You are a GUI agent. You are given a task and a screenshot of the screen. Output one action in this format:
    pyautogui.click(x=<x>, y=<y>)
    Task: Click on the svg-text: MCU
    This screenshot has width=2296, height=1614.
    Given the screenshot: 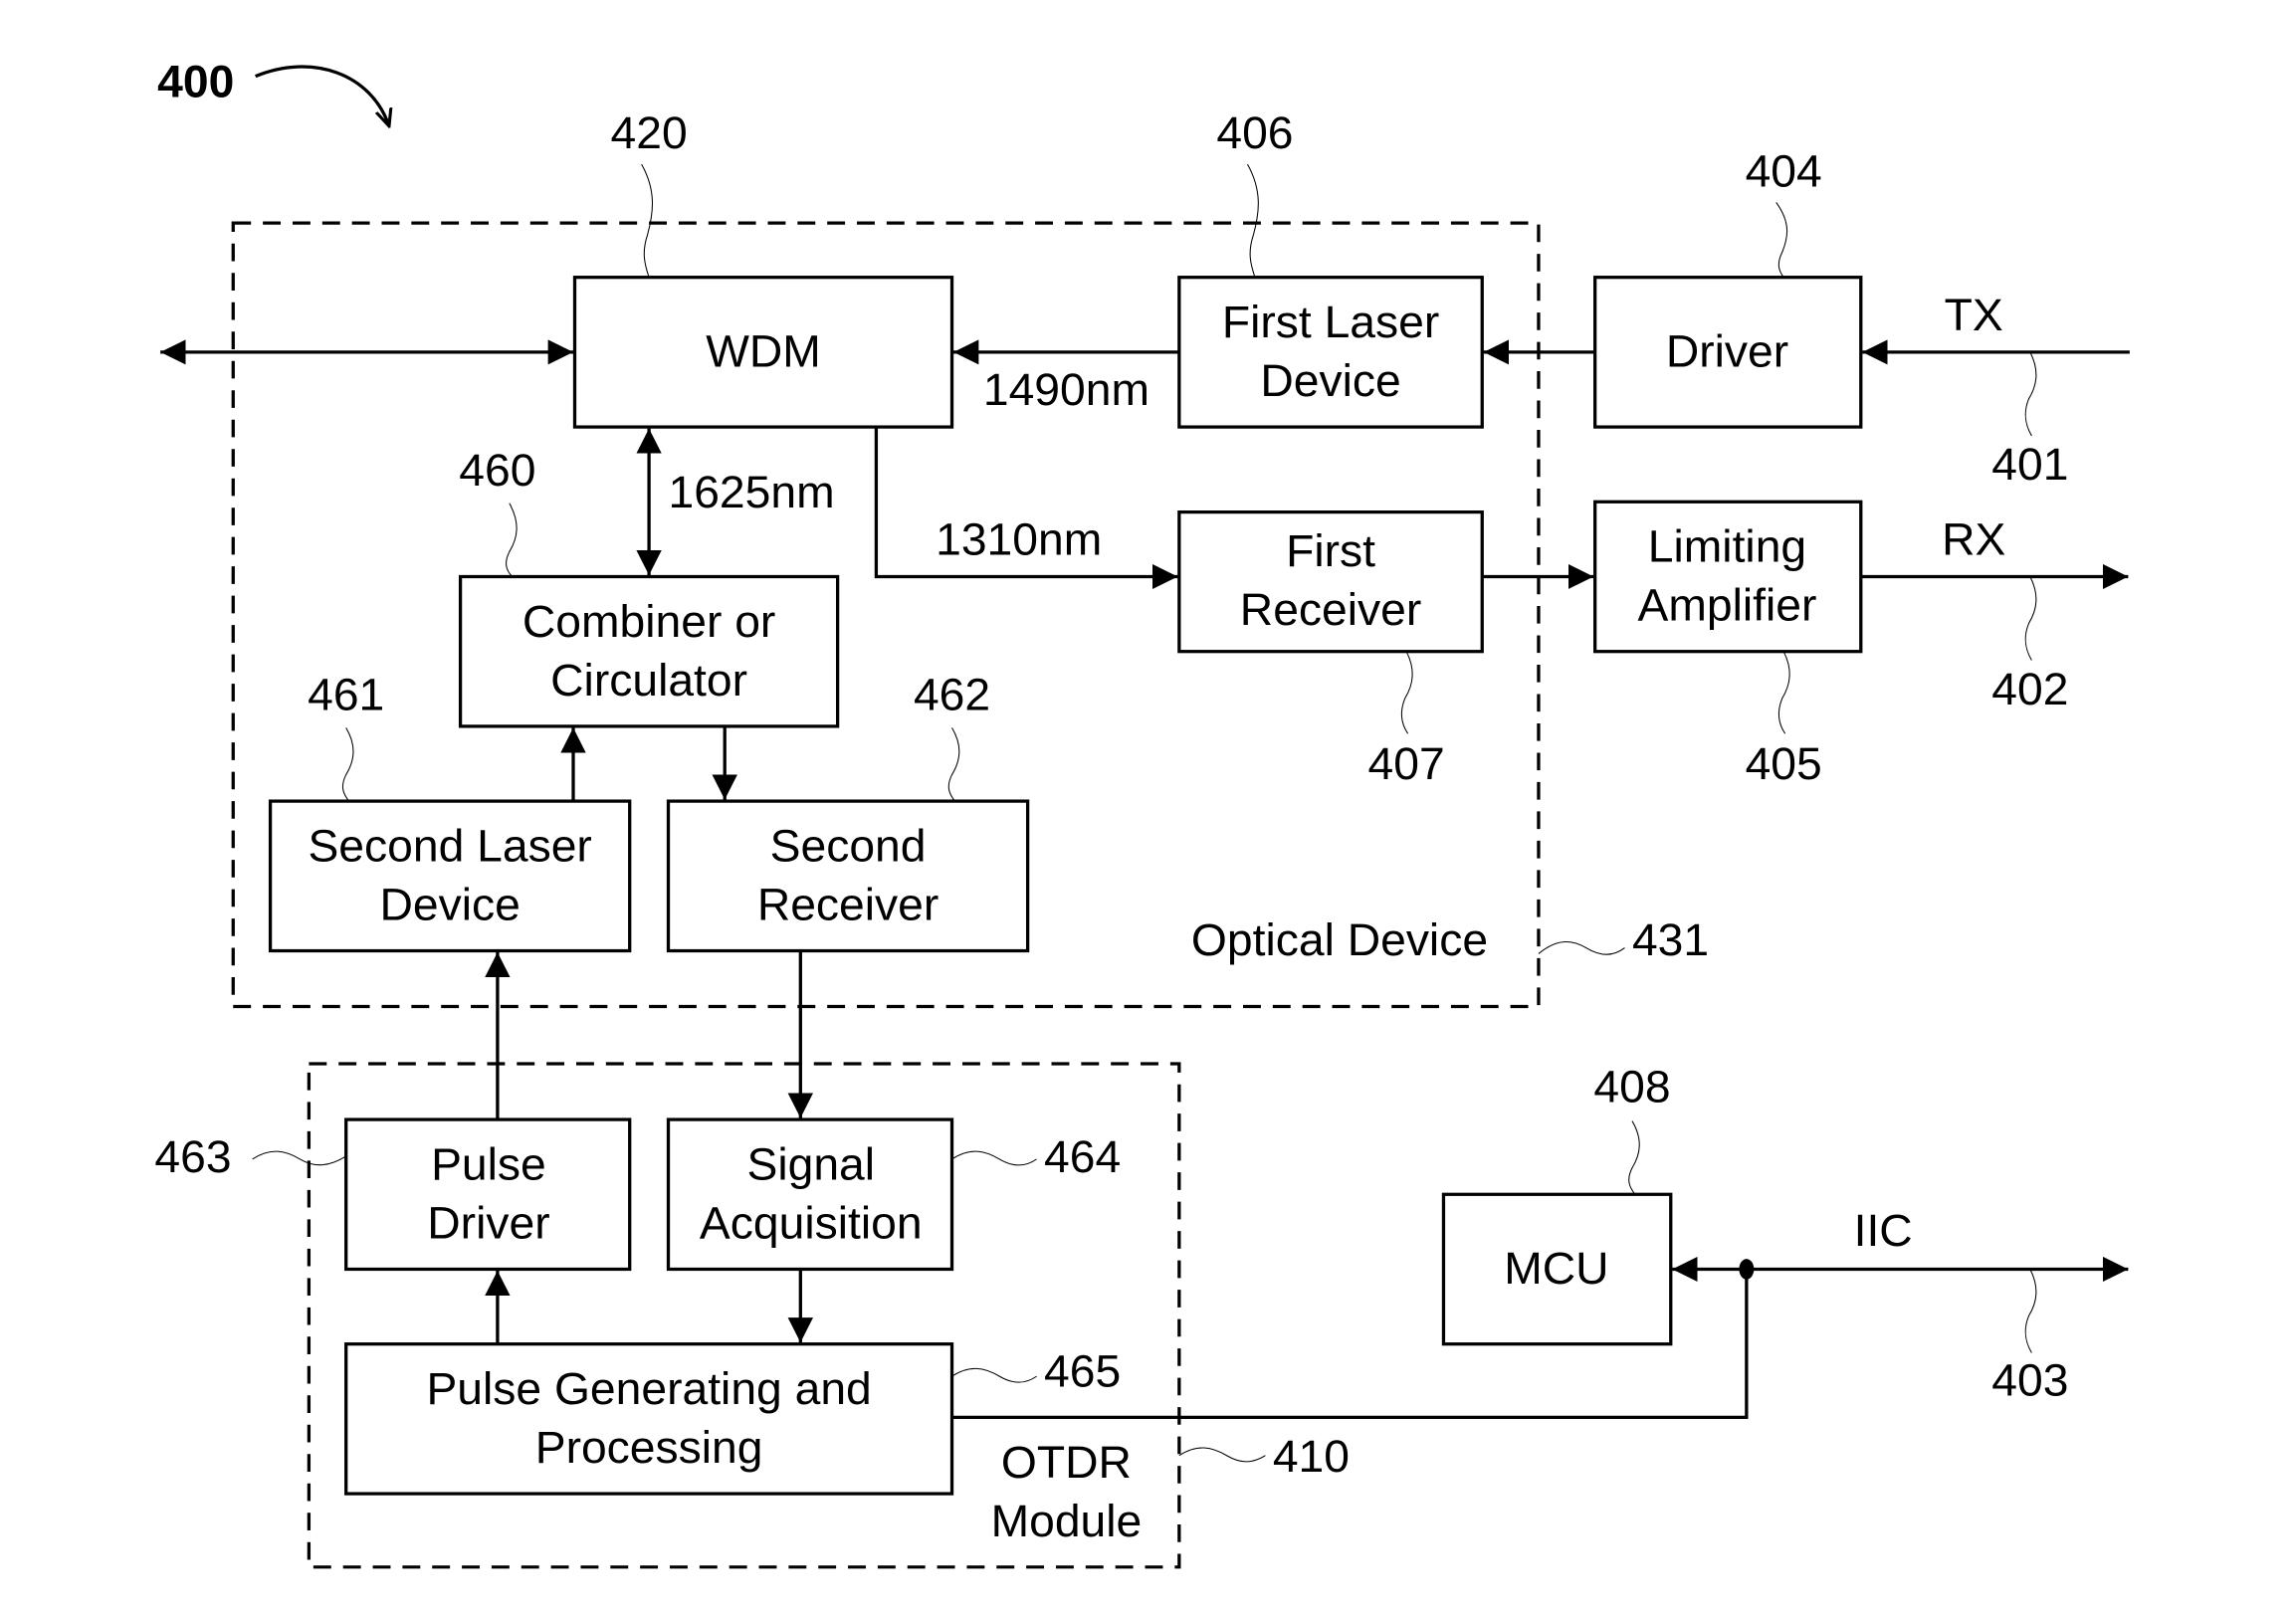 What is the action you would take?
    pyautogui.click(x=1556, y=1268)
    